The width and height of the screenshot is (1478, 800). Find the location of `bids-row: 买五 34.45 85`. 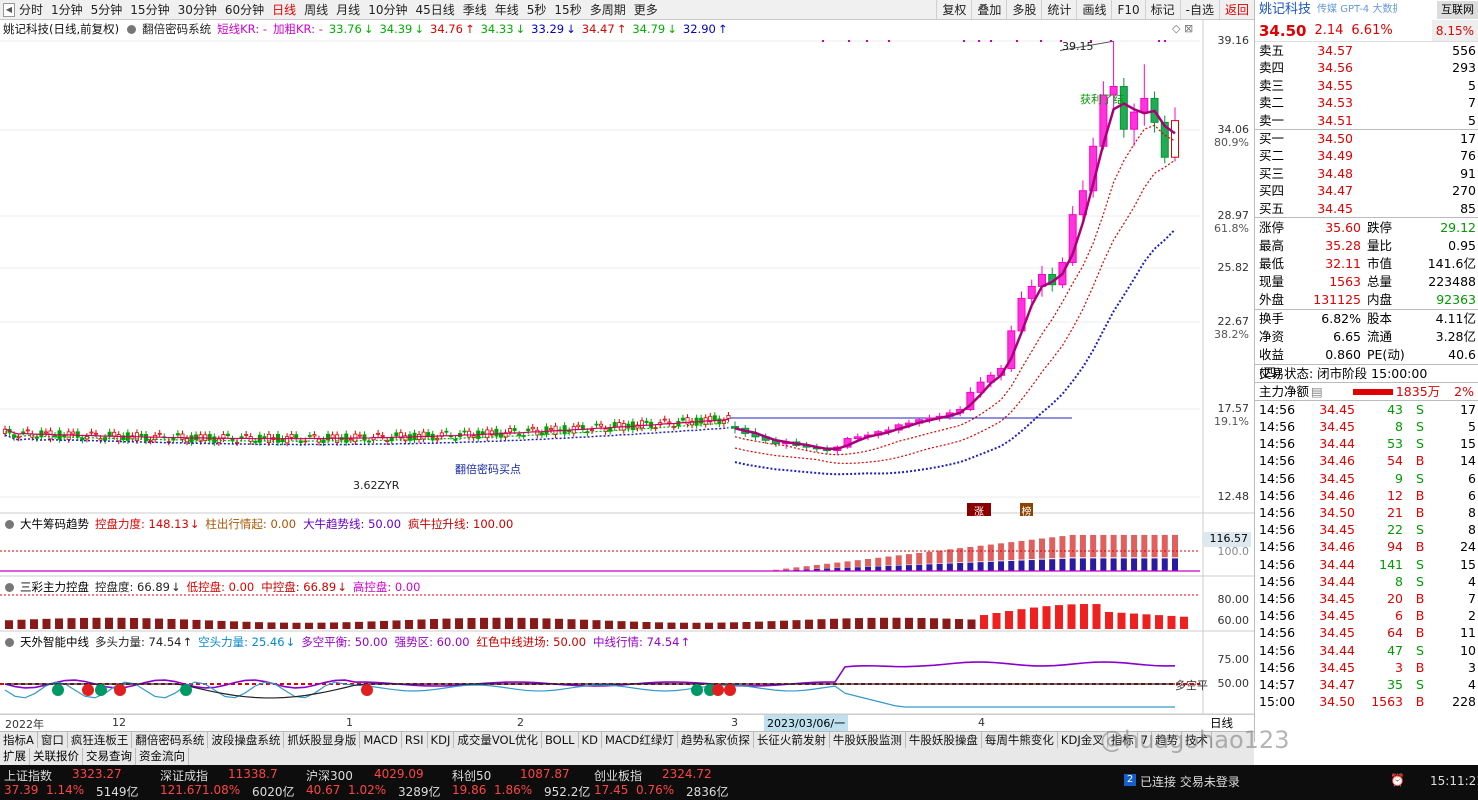

bids-row: 买五 34.45 85 is located at coordinates (1366, 208).